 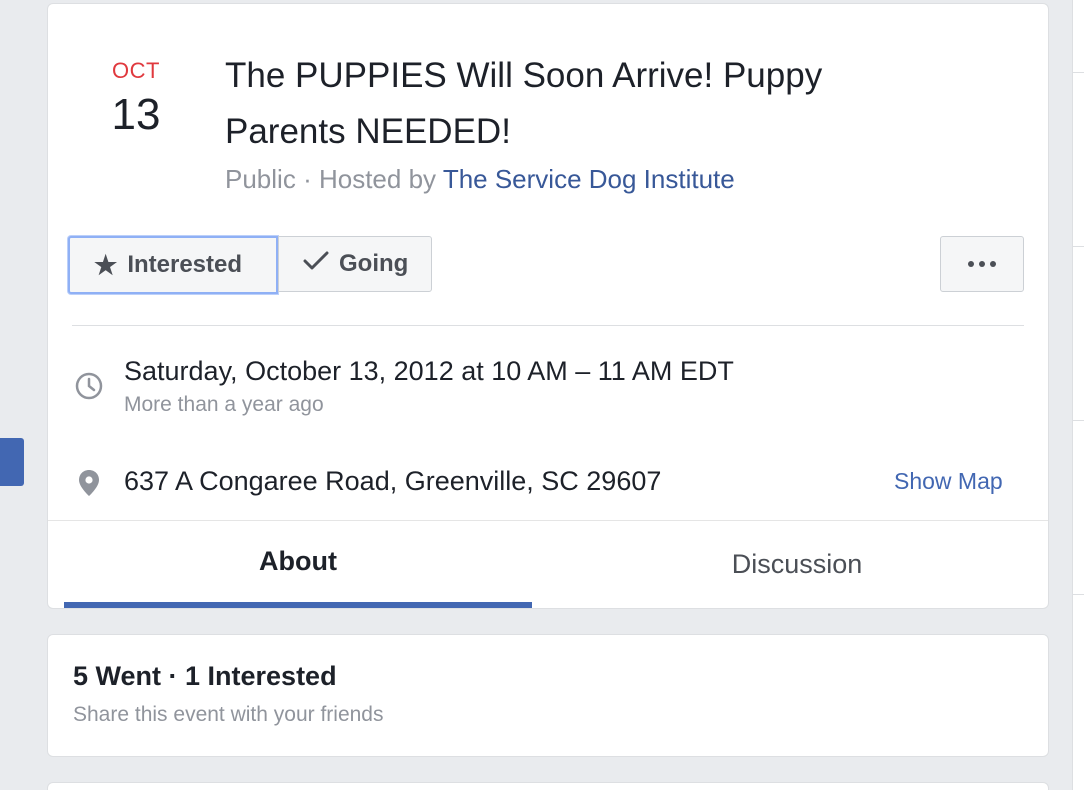 I want to click on attendance-summary: 5 Went · 1 Interested, so click(x=205, y=676).